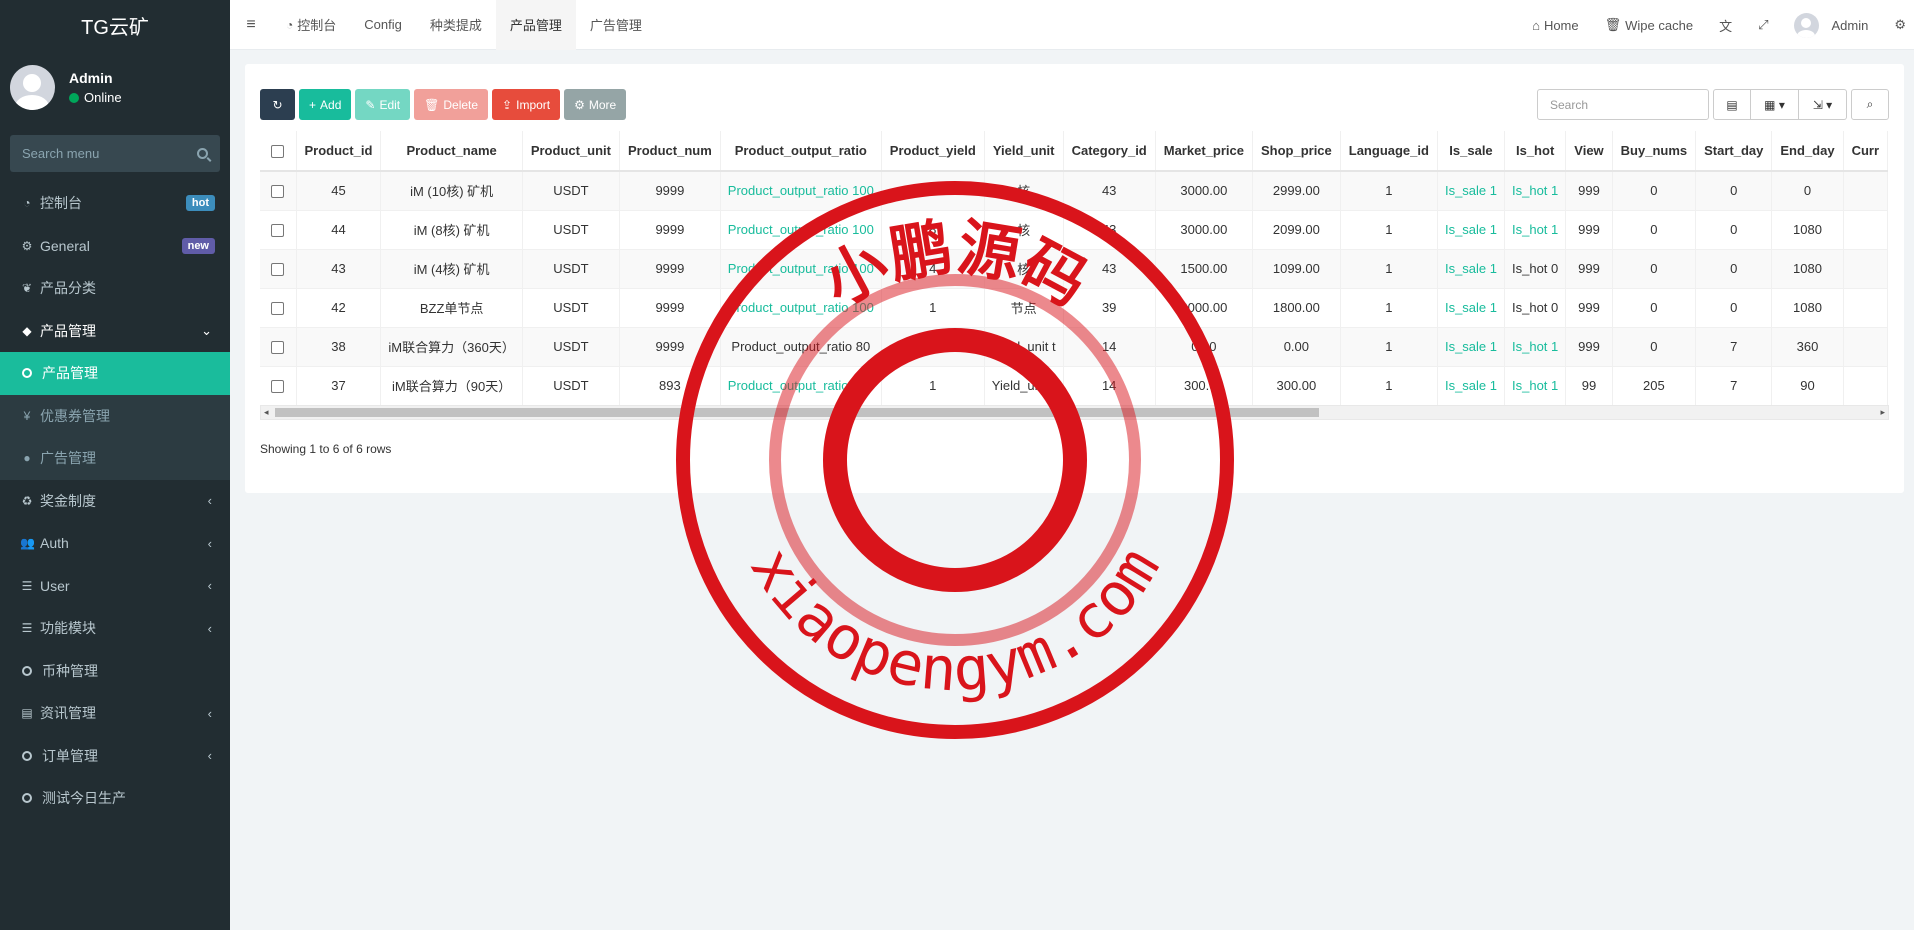 Image resolution: width=1914 pixels, height=930 pixels. I want to click on column-header: Market_price, so click(1204, 151).